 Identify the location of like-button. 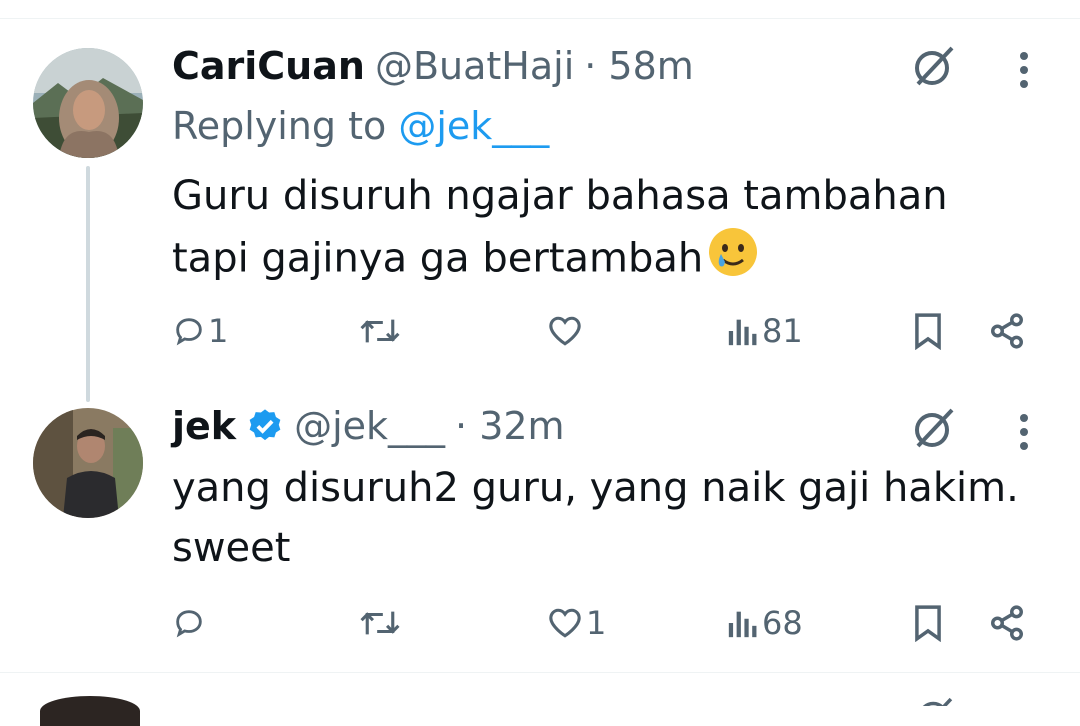
(566, 331).